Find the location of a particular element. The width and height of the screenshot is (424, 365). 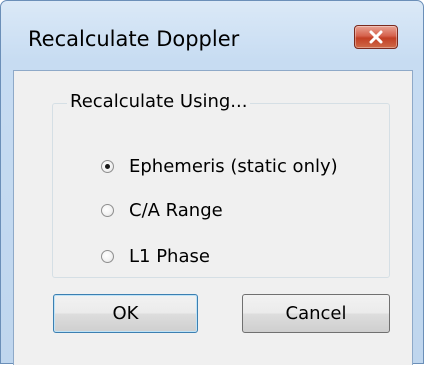

radio-l1-phase: L1 Phase is located at coordinates (155, 256).